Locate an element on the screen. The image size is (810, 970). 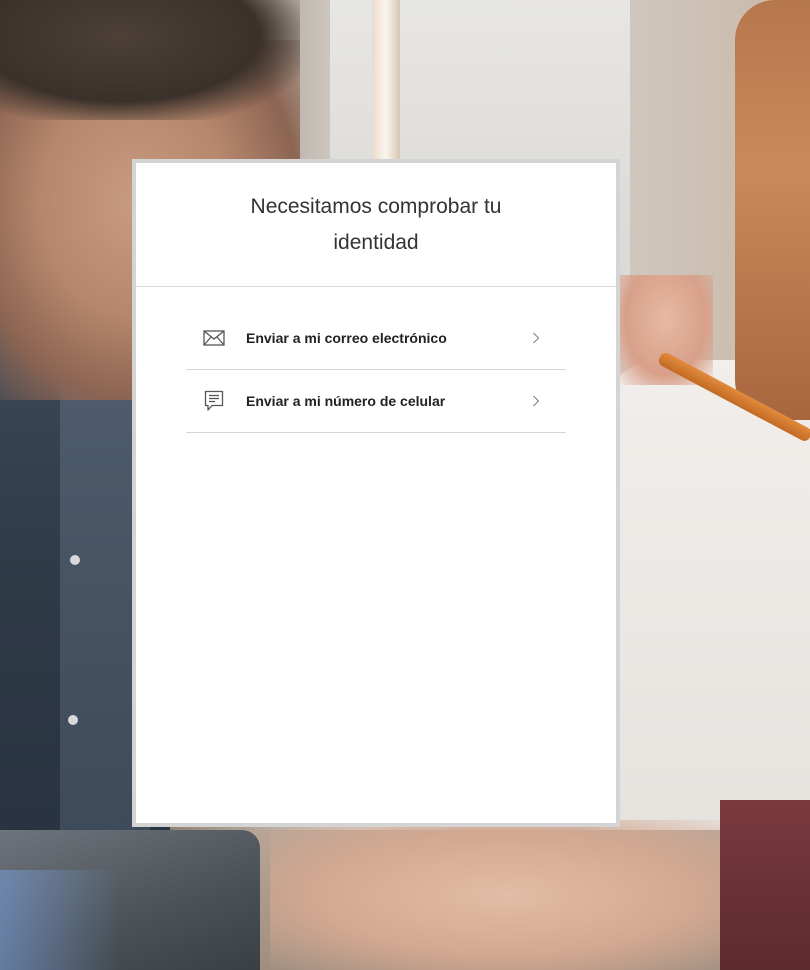
option-label: Enviar a mi número de celular is located at coordinates (346, 401).